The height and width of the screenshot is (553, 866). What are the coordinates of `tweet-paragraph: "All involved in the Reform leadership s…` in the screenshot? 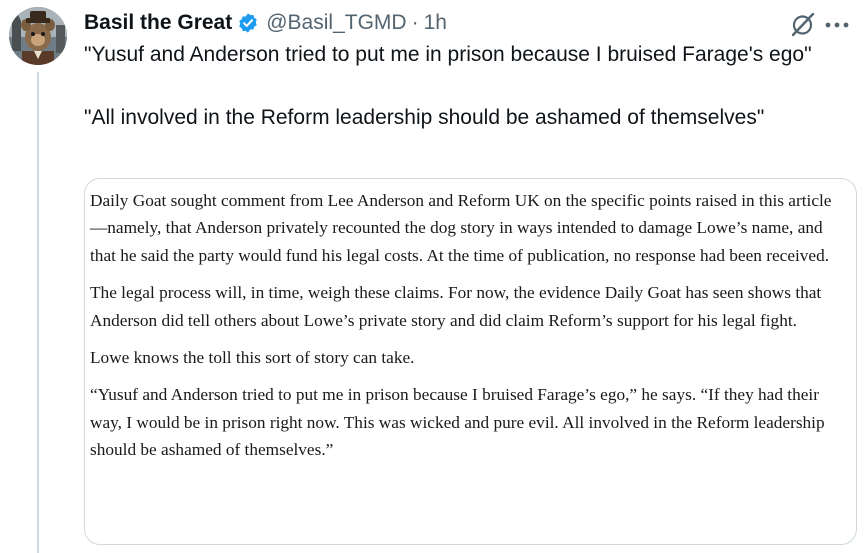 It's located at (424, 117).